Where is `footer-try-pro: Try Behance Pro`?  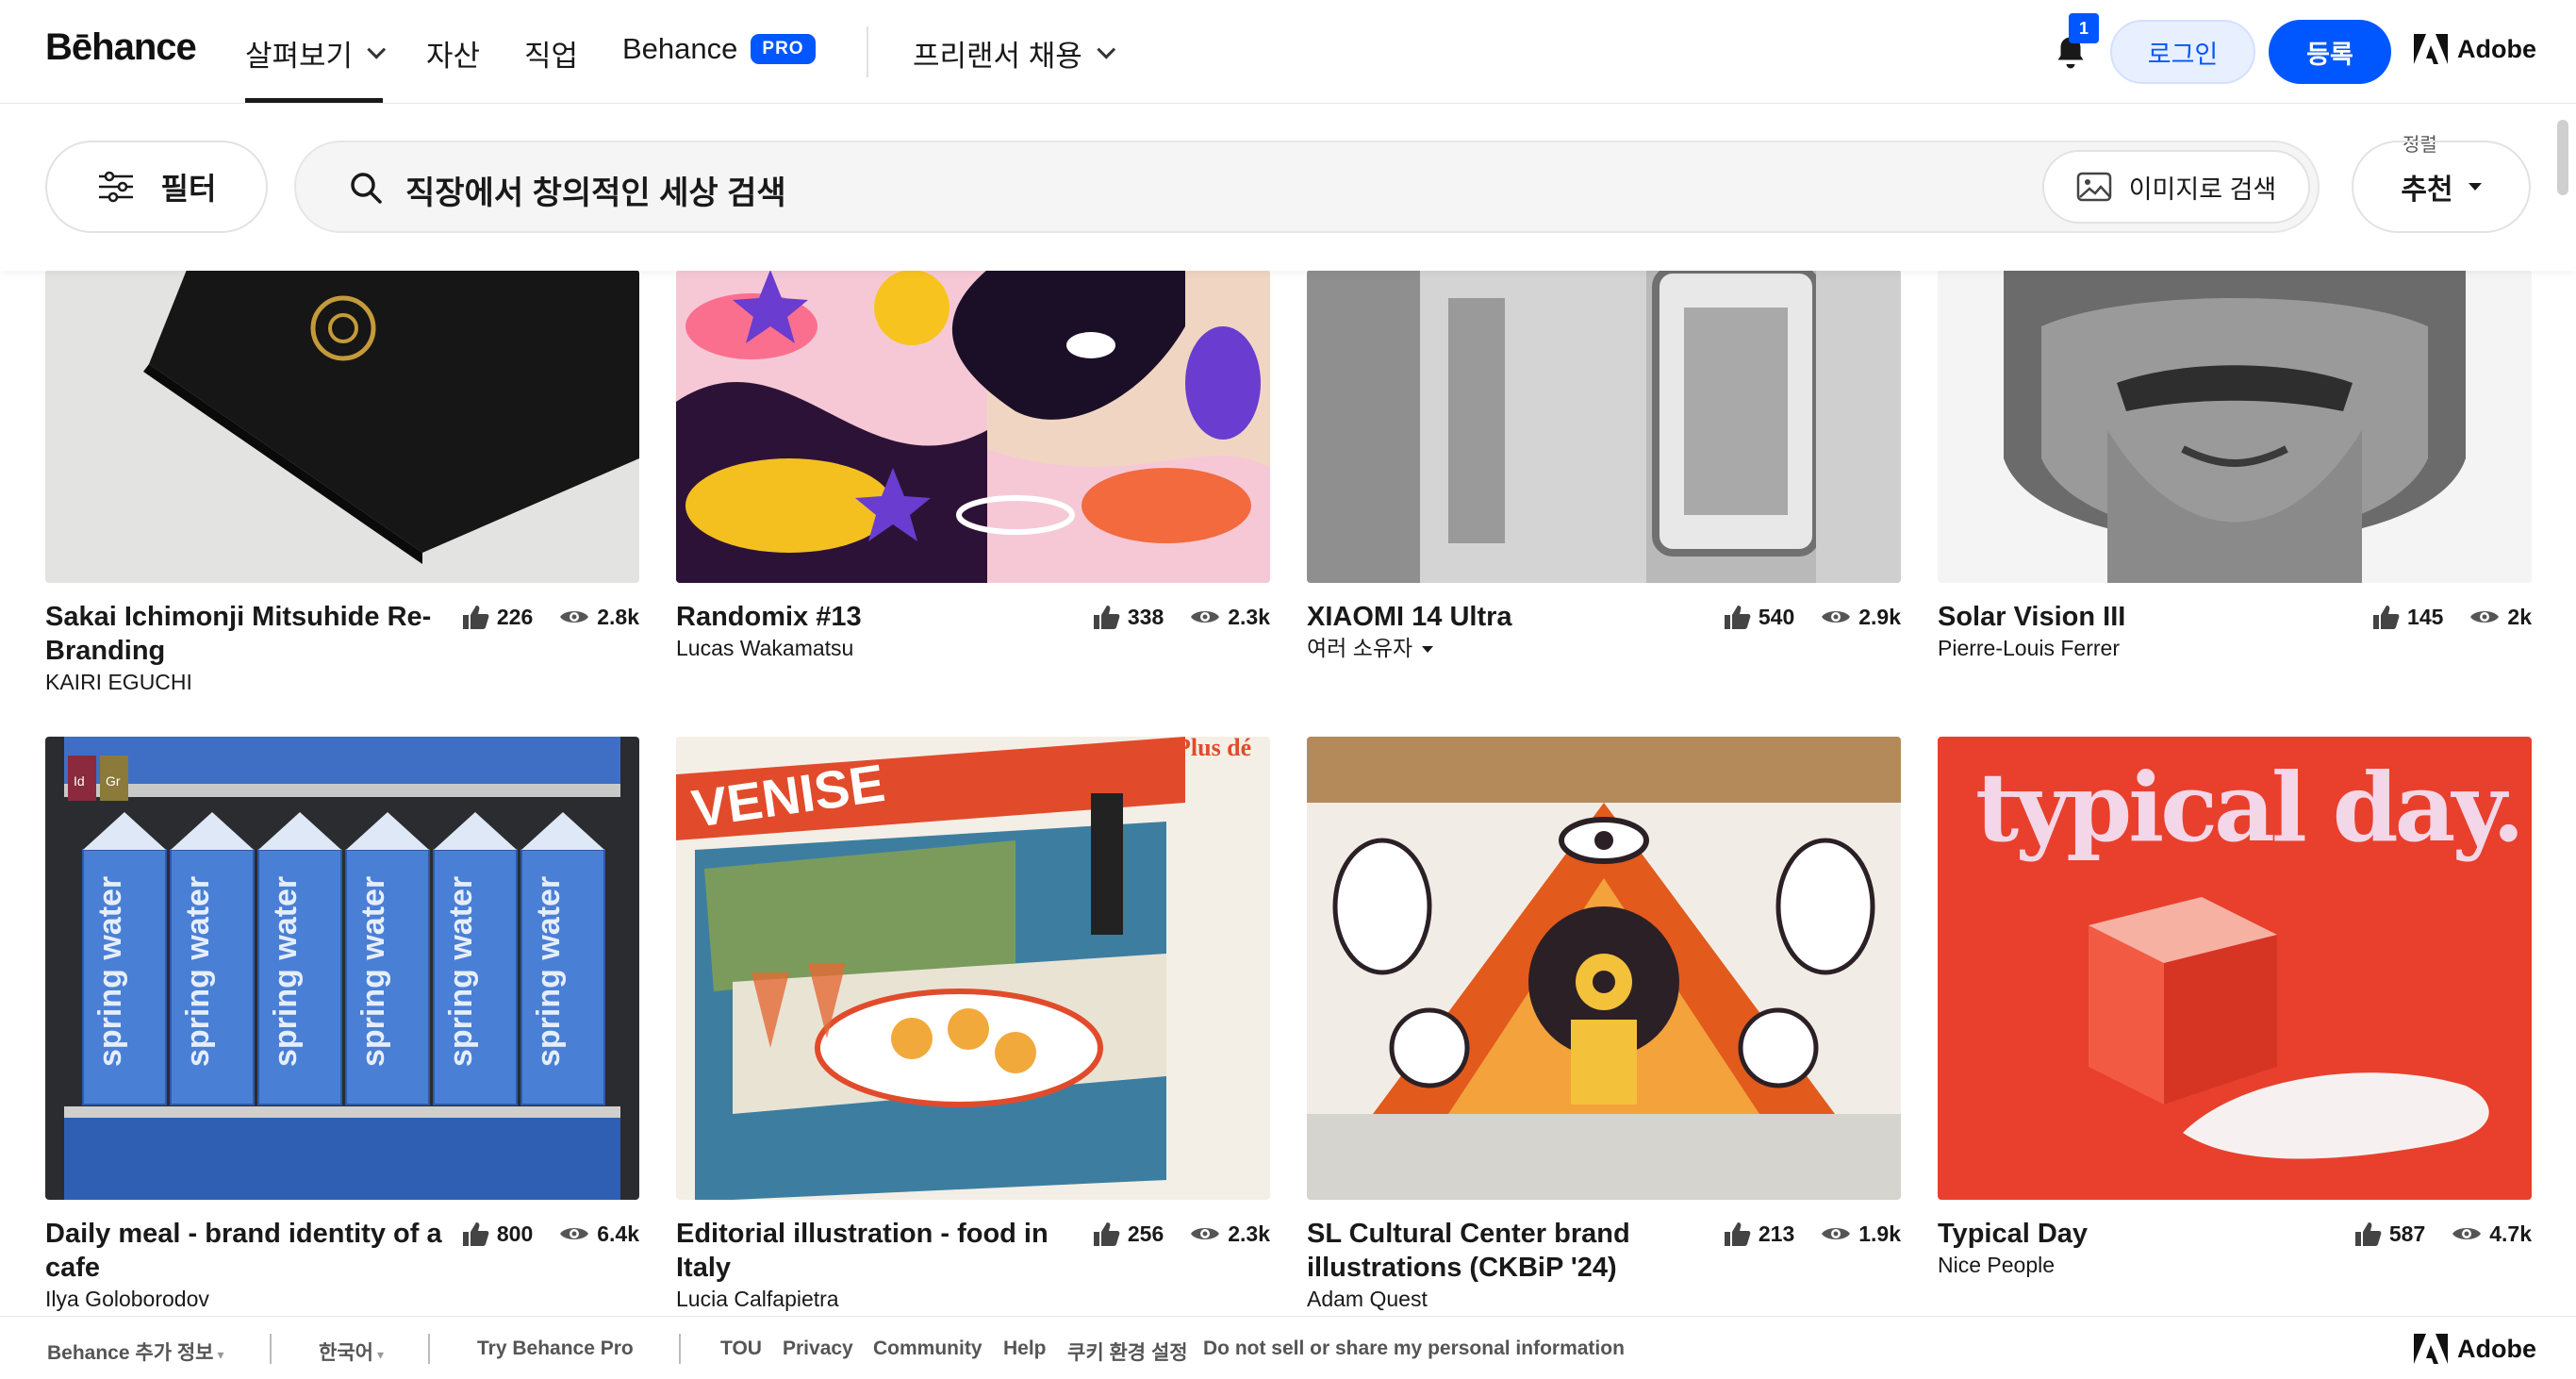 footer-try-pro: Try Behance Pro is located at coordinates (555, 1348).